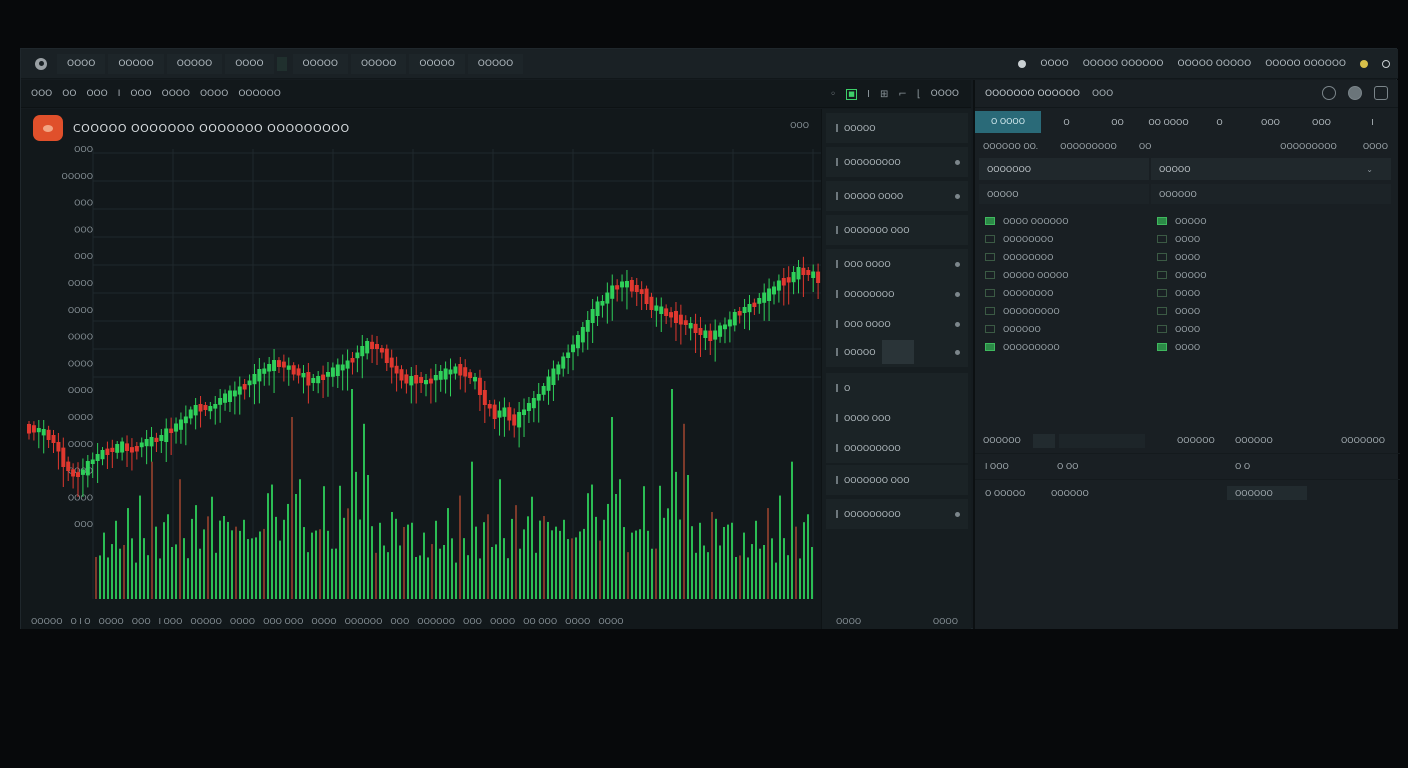 Image resolution: width=1408 pixels, height=768 pixels. Describe the element at coordinates (194, 63) in the screenshot. I see `nav-item-3: OOOOO` at that location.